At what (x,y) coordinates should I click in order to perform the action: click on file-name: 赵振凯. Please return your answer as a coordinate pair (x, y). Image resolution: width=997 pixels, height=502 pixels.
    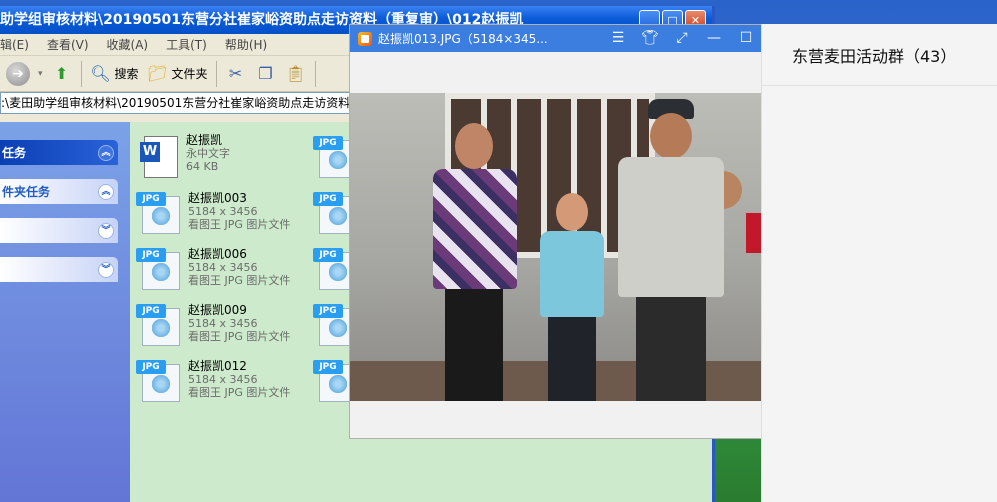
    Looking at the image, I should click on (204, 140).